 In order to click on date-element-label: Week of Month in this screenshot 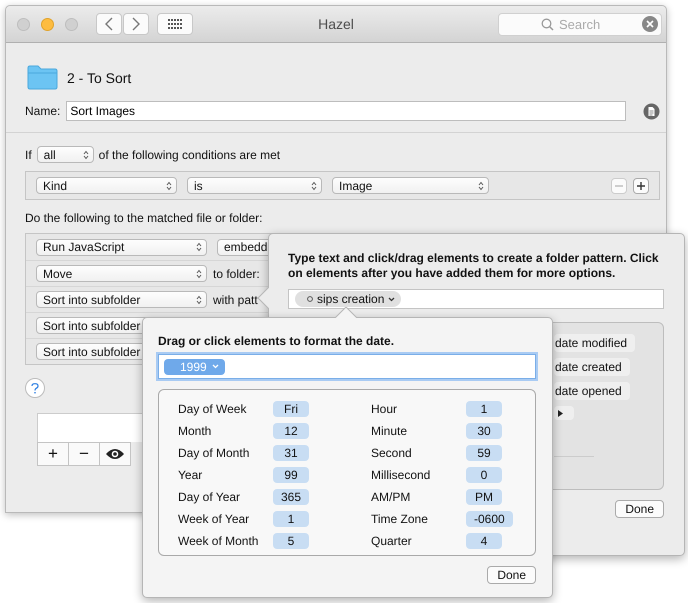, I will do `click(219, 541)`.